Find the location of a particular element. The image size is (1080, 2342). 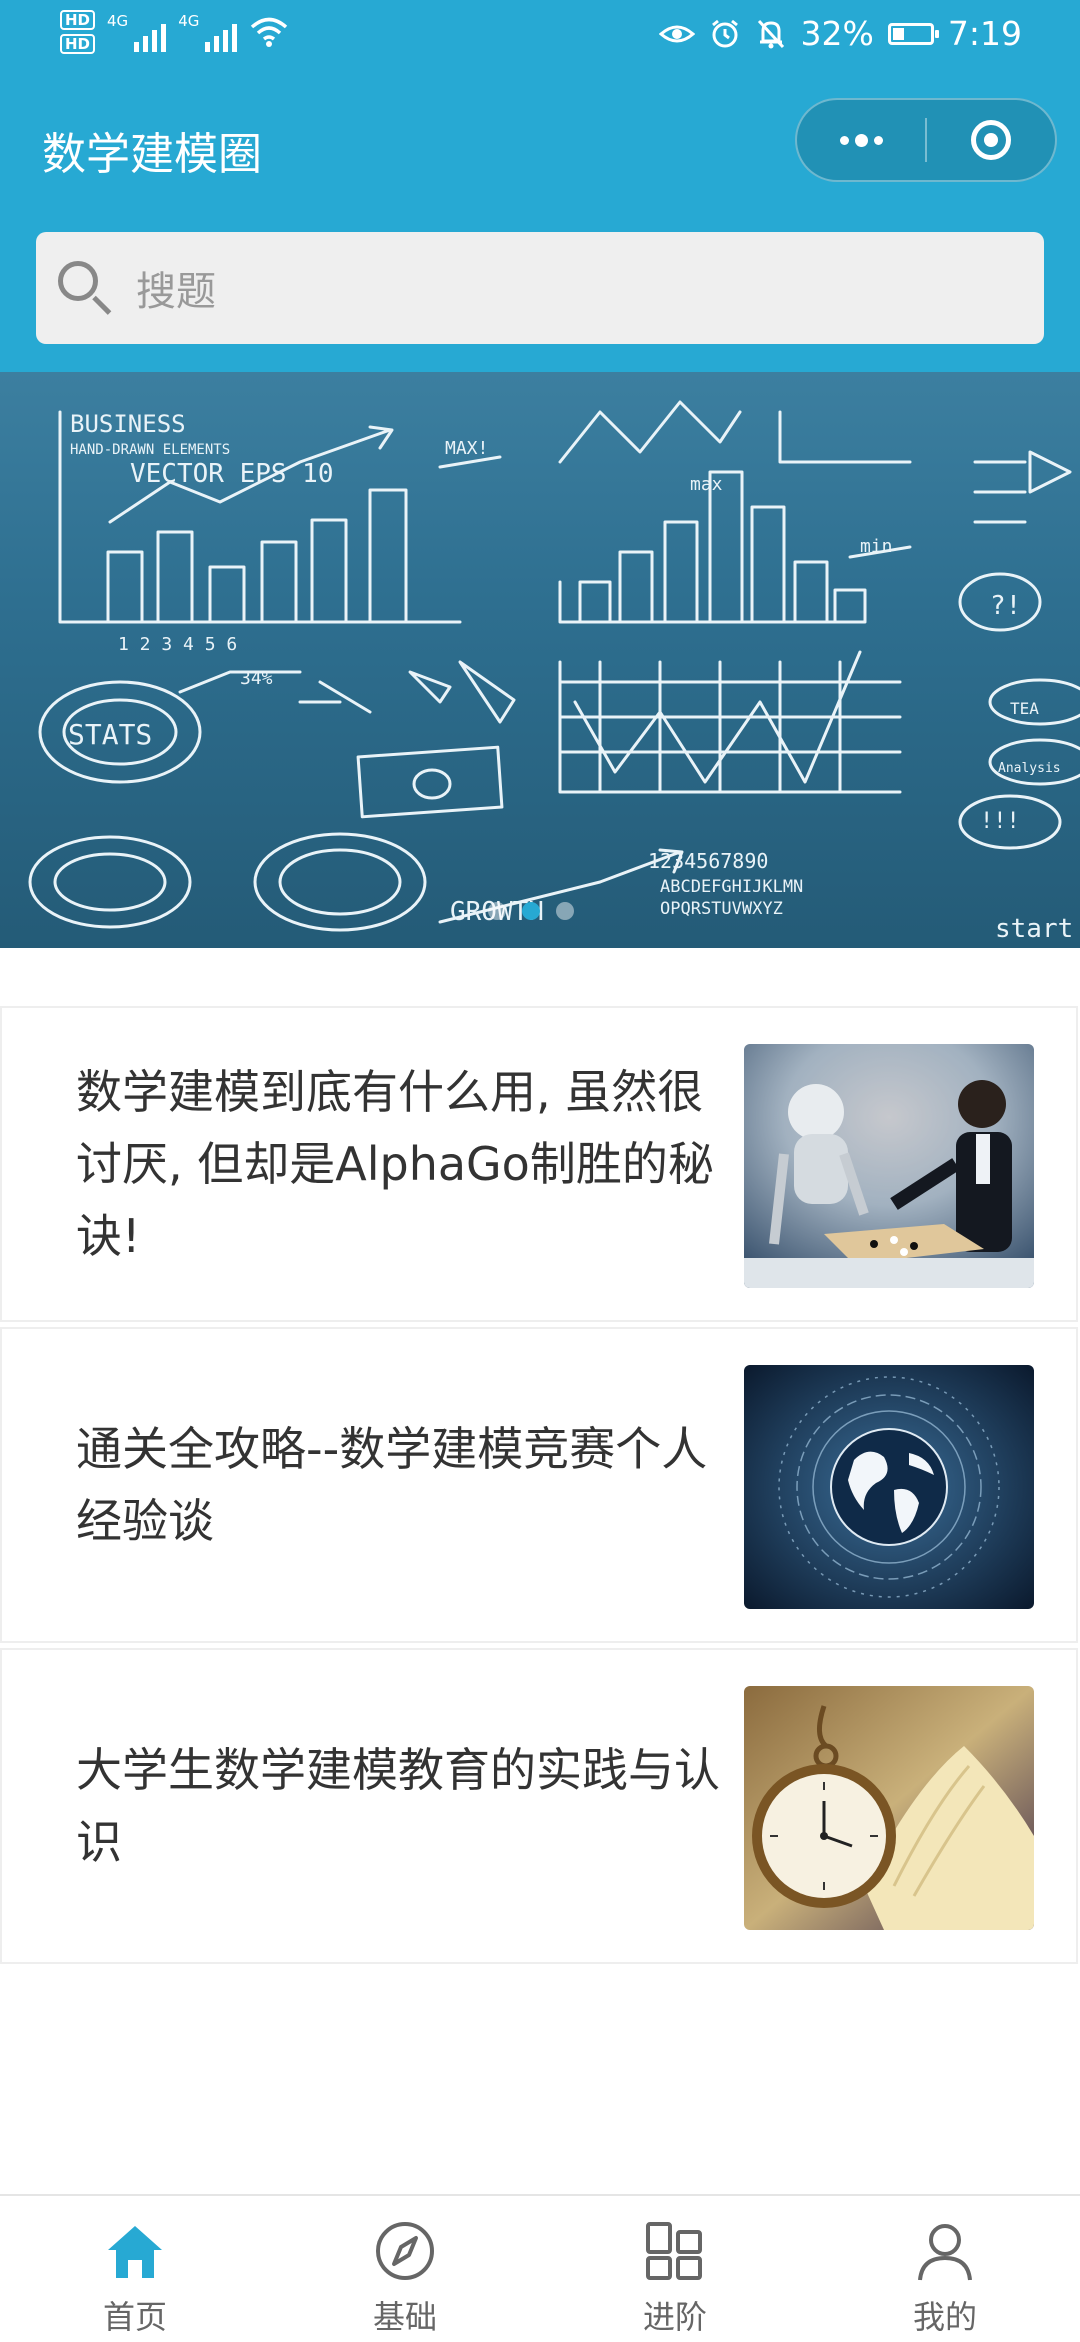

tab-basics: 基础 is located at coordinates (405, 2269).